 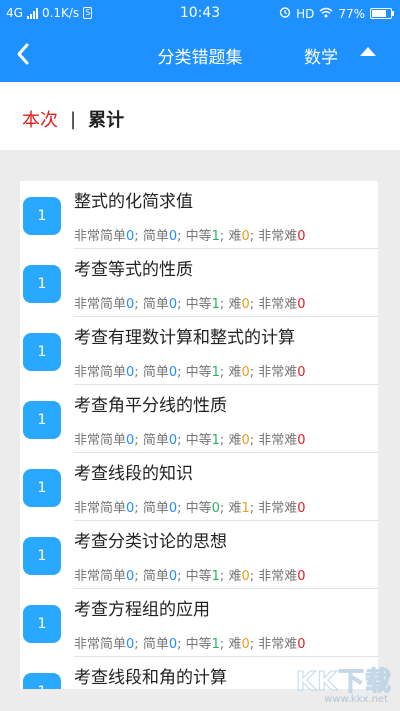 What do you see at coordinates (321, 55) in the screenshot?
I see `subject-selector: 数学` at bounding box center [321, 55].